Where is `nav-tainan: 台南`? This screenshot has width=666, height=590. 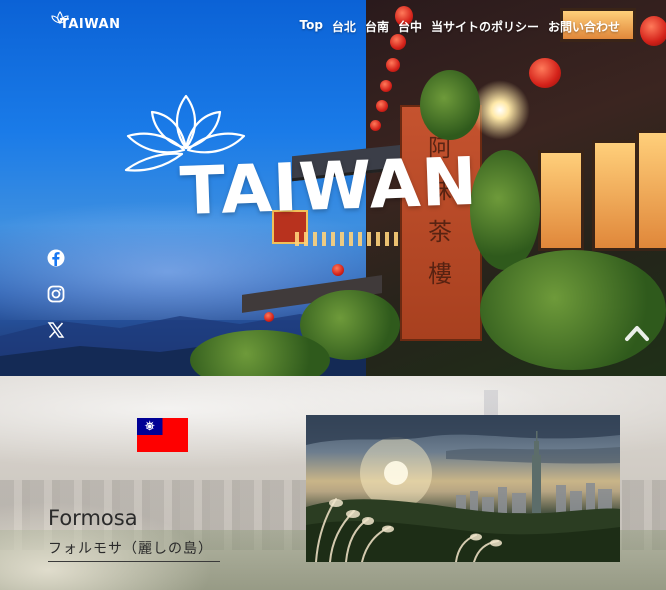 nav-tainan: 台南 is located at coordinates (377, 26).